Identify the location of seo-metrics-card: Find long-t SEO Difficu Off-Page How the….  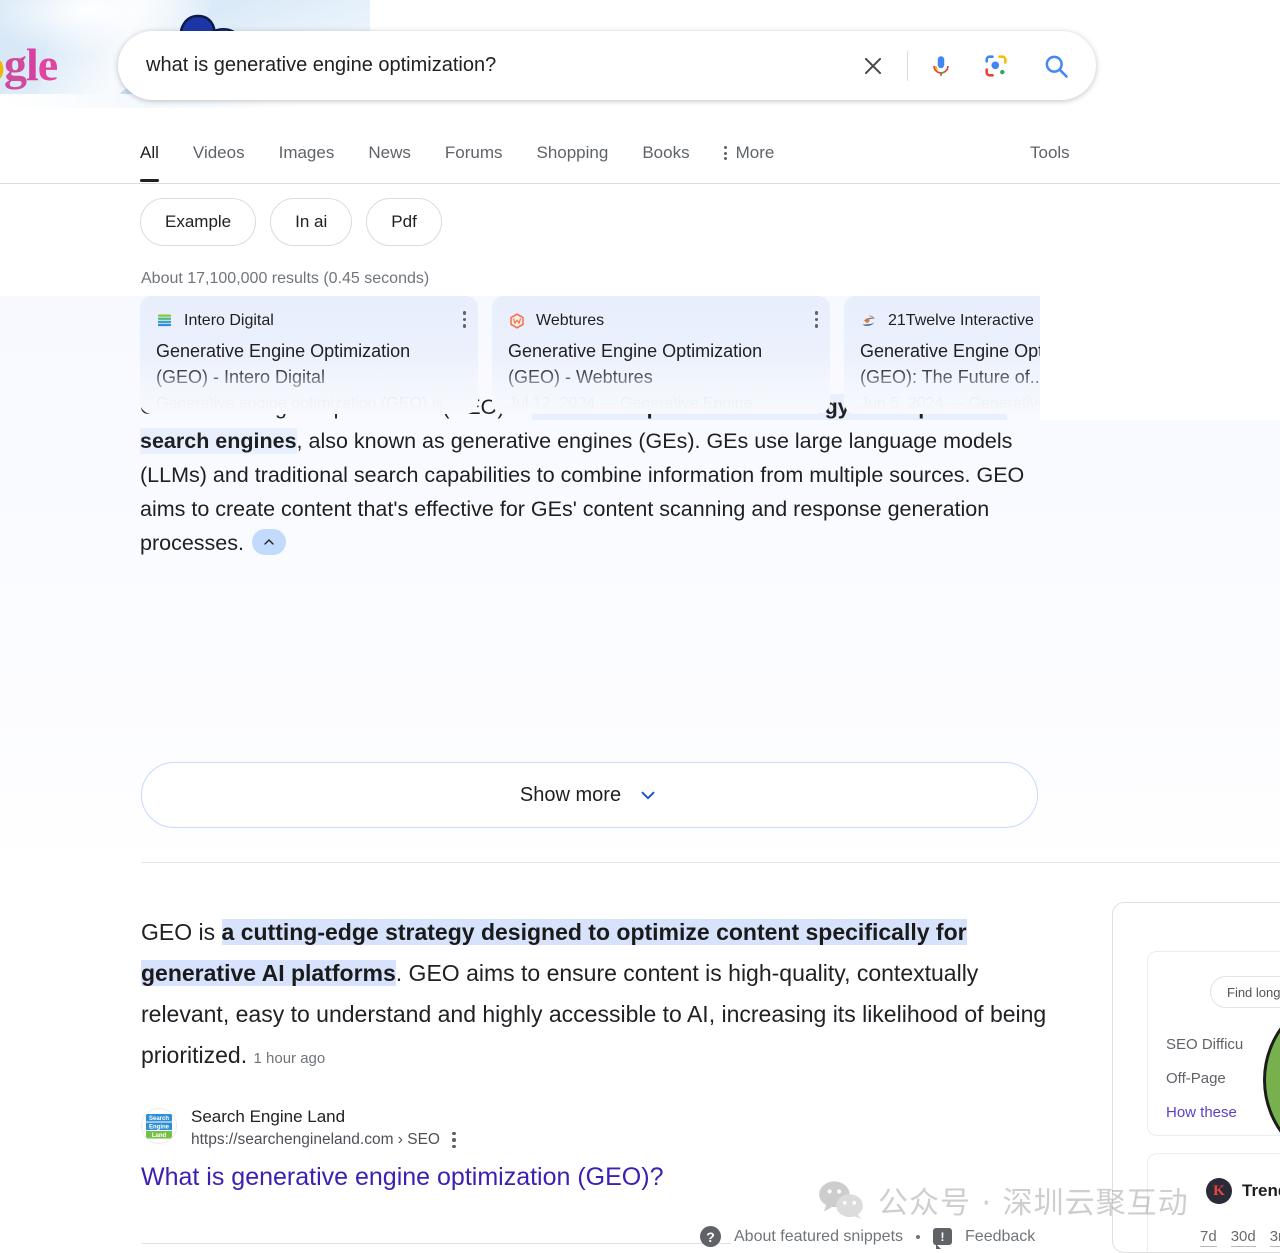
(1213, 1043).